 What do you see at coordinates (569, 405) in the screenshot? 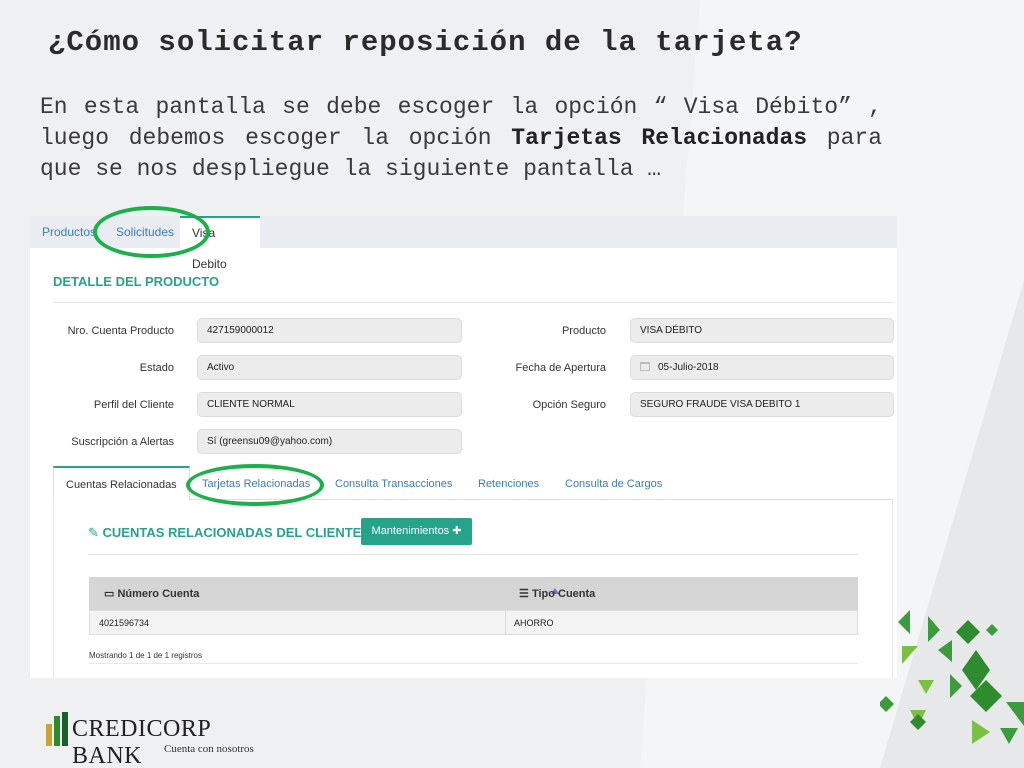
I see `seguro-label: Opción Seguro` at bounding box center [569, 405].